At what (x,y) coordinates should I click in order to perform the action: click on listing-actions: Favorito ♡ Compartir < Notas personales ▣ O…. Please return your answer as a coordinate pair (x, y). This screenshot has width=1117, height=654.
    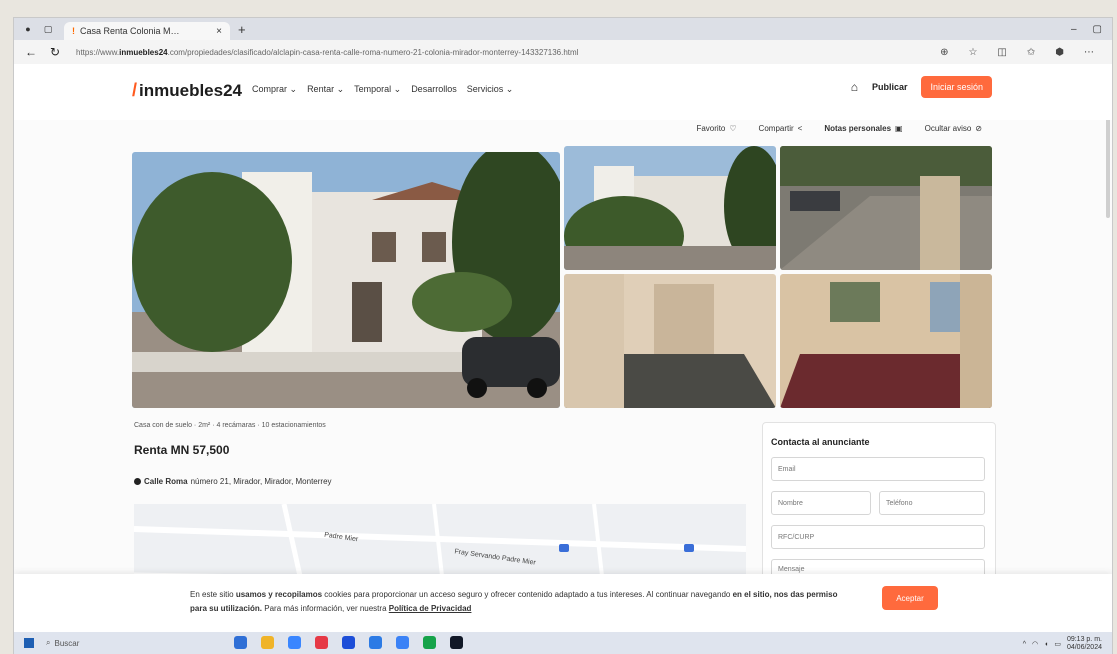
    Looking at the image, I should click on (839, 128).